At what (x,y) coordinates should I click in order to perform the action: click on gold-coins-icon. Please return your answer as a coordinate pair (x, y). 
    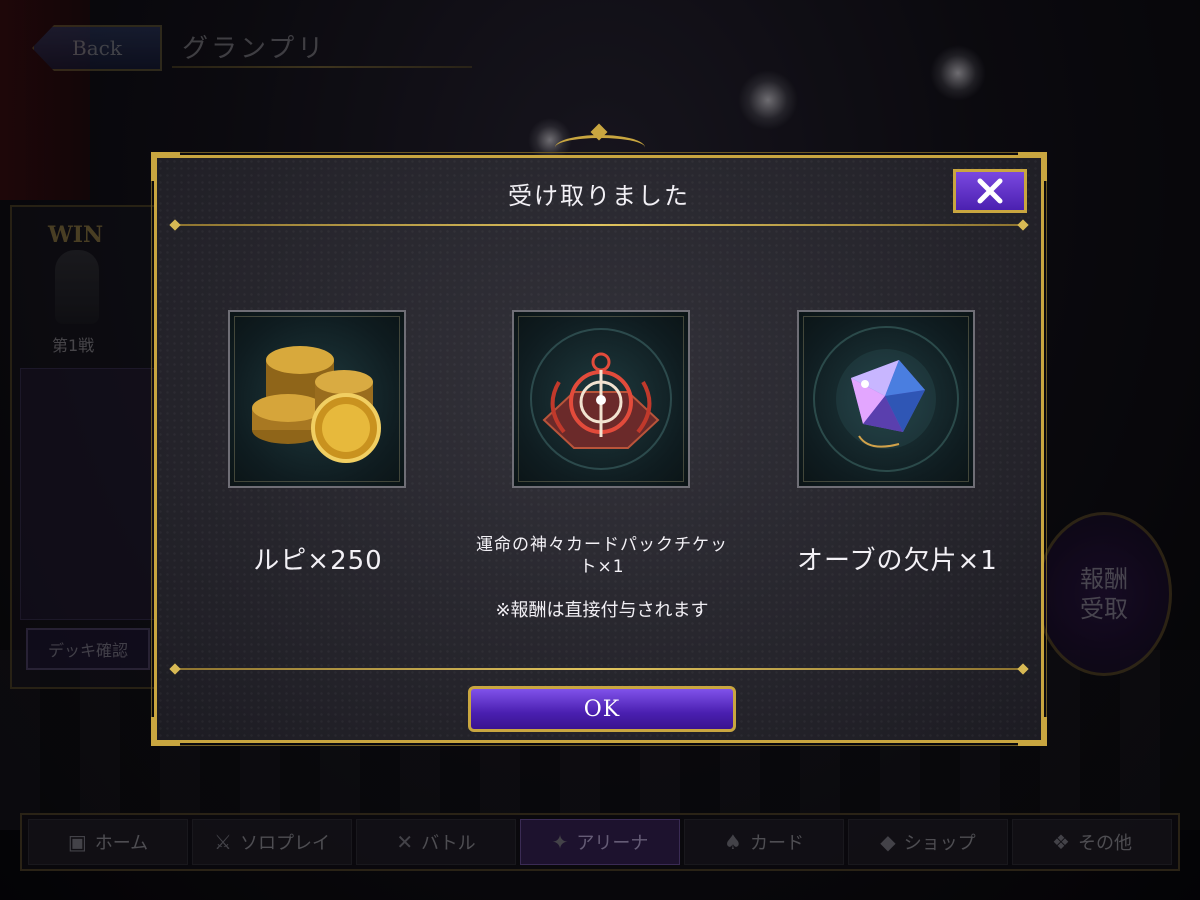
    Looking at the image, I should click on (316, 404).